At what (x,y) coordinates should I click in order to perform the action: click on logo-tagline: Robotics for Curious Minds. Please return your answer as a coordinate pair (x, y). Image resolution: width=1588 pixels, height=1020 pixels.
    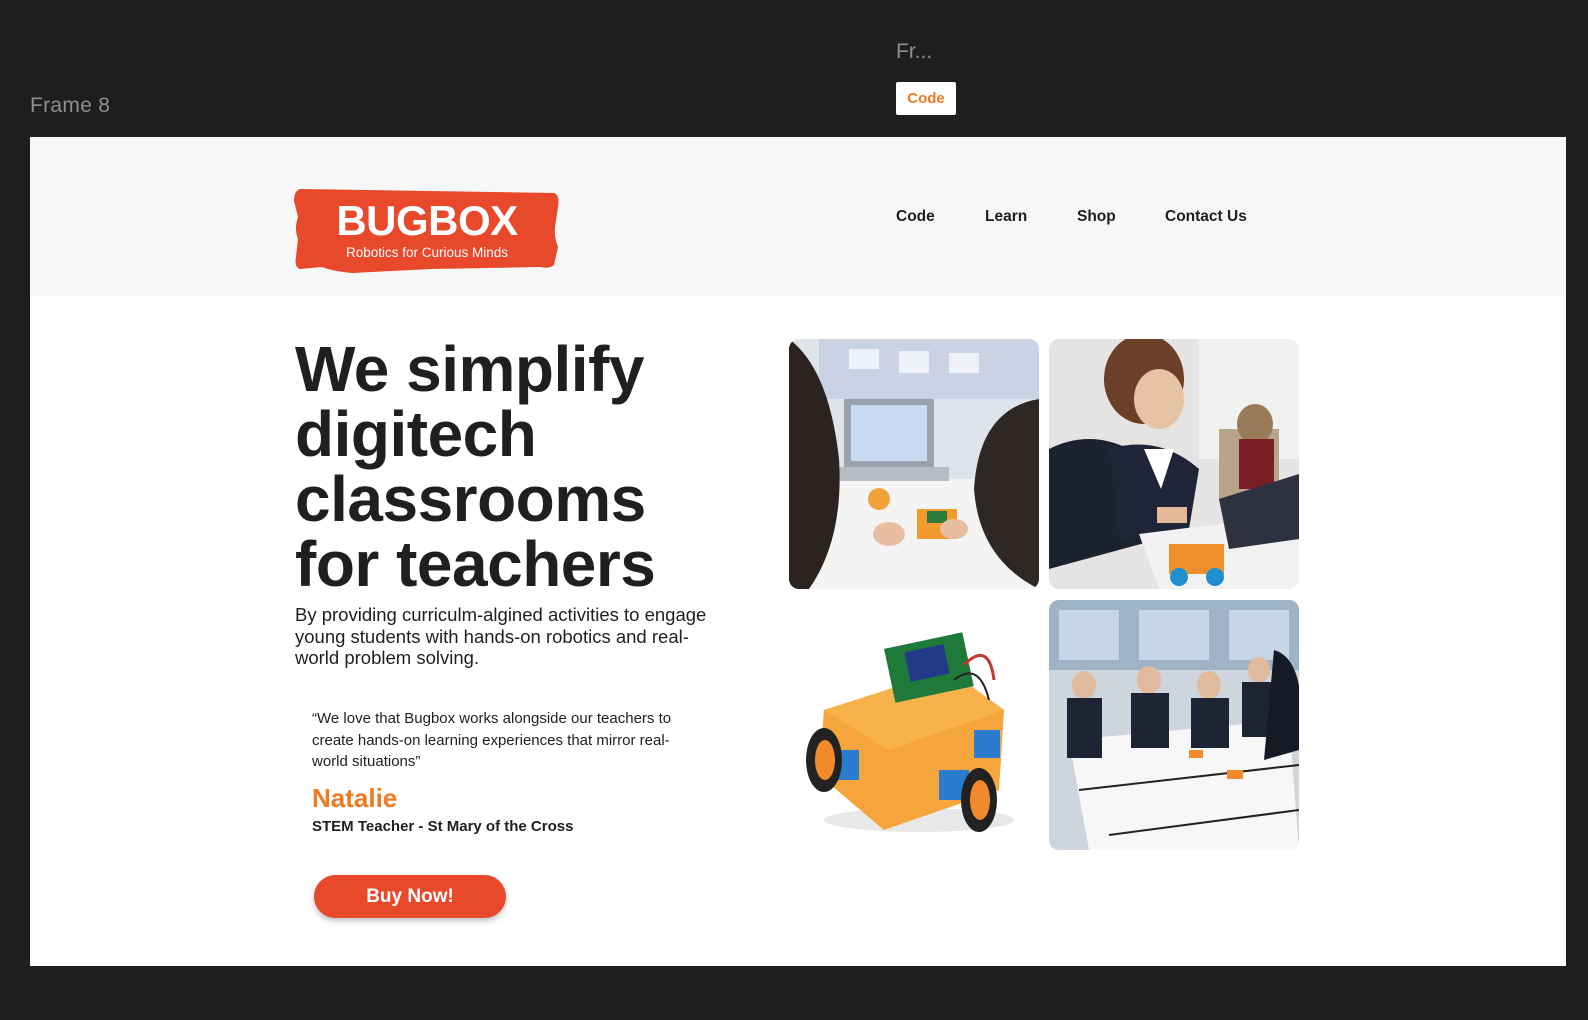
    Looking at the image, I should click on (427, 252).